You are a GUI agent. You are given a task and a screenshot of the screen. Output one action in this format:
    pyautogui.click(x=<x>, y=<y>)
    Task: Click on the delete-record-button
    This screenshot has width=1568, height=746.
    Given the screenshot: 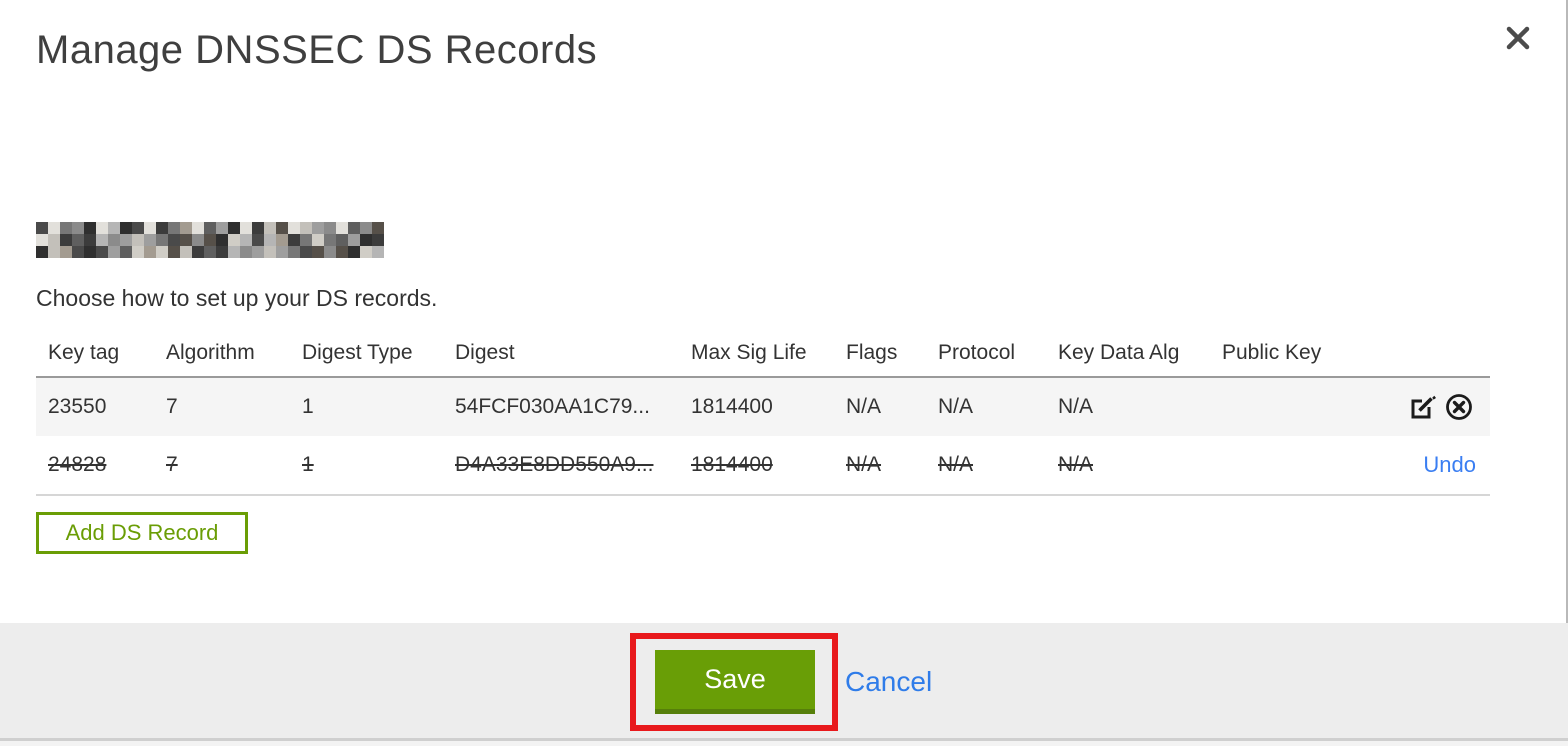 What is the action you would take?
    pyautogui.click(x=1459, y=407)
    